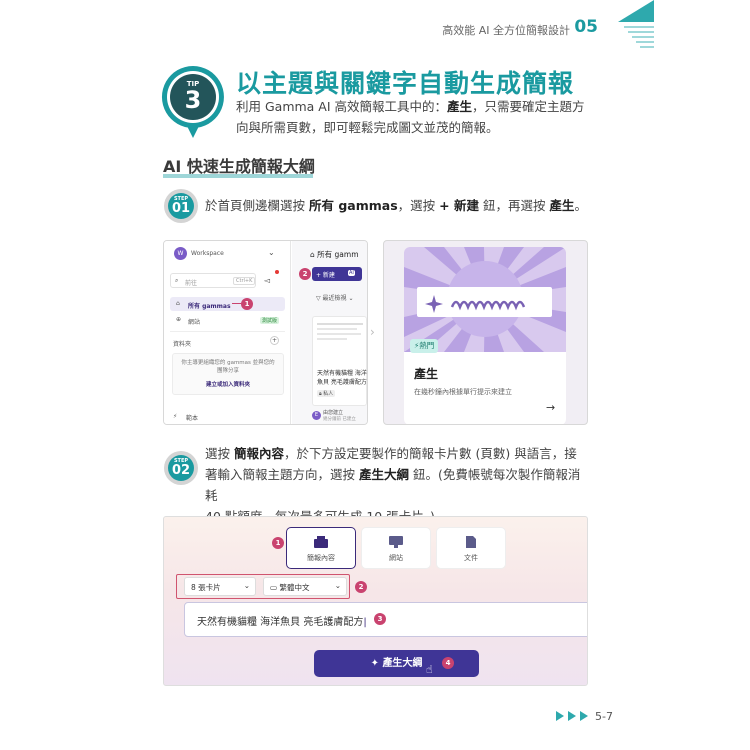 The height and width of the screenshot is (750, 750). Describe the element at coordinates (228, 374) in the screenshot. I see `folders-info-card: 你主導更組織您的 gammas 並與您的團隊分享 建立或加入資料夾` at that location.